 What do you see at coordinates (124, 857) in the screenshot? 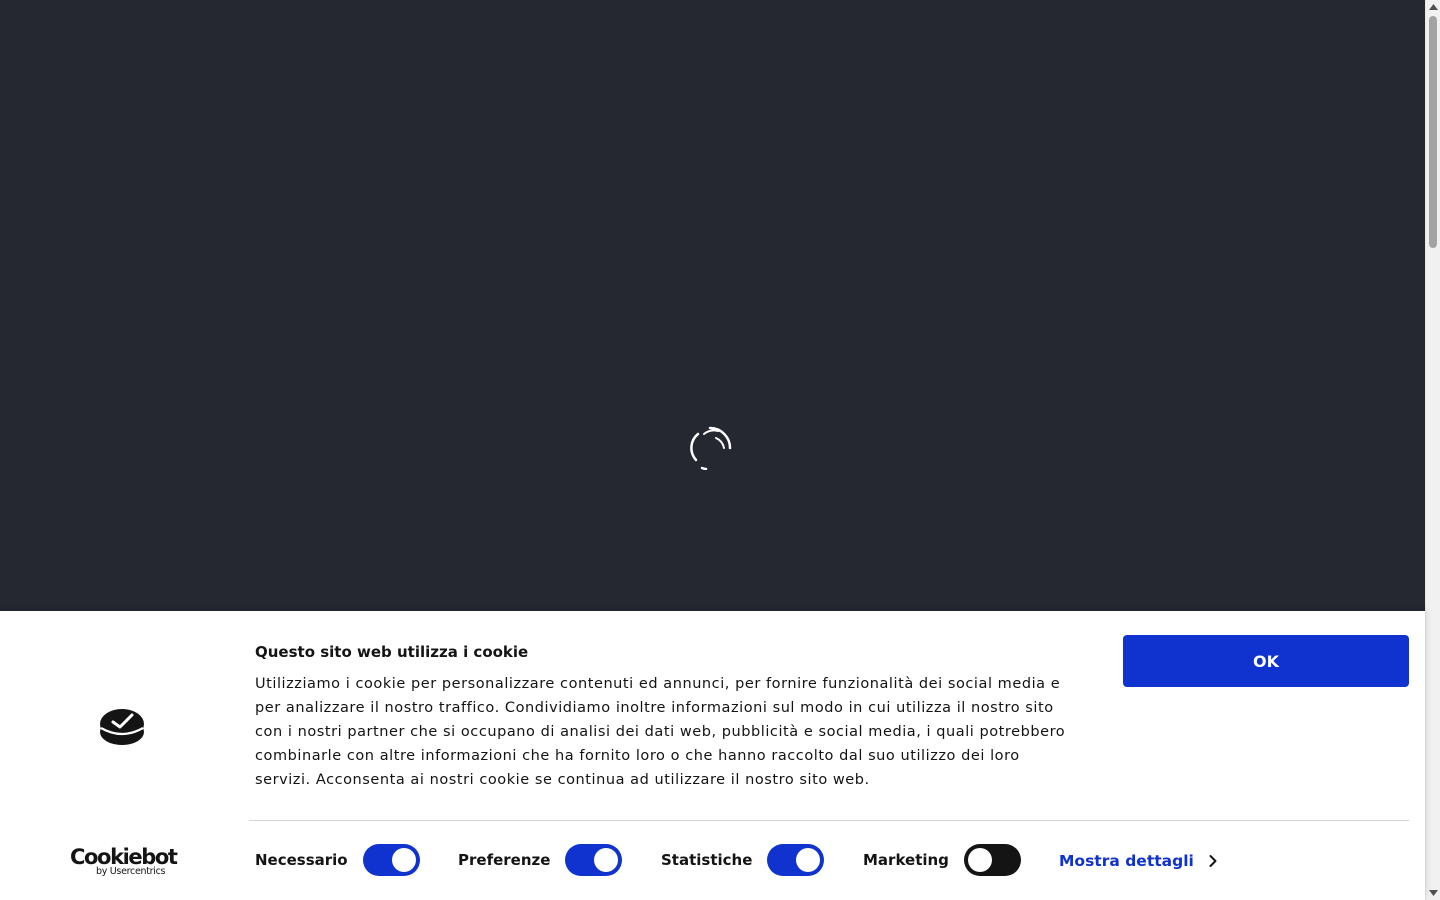
I see `cookiebot-logo-name: Cookiebot` at bounding box center [124, 857].